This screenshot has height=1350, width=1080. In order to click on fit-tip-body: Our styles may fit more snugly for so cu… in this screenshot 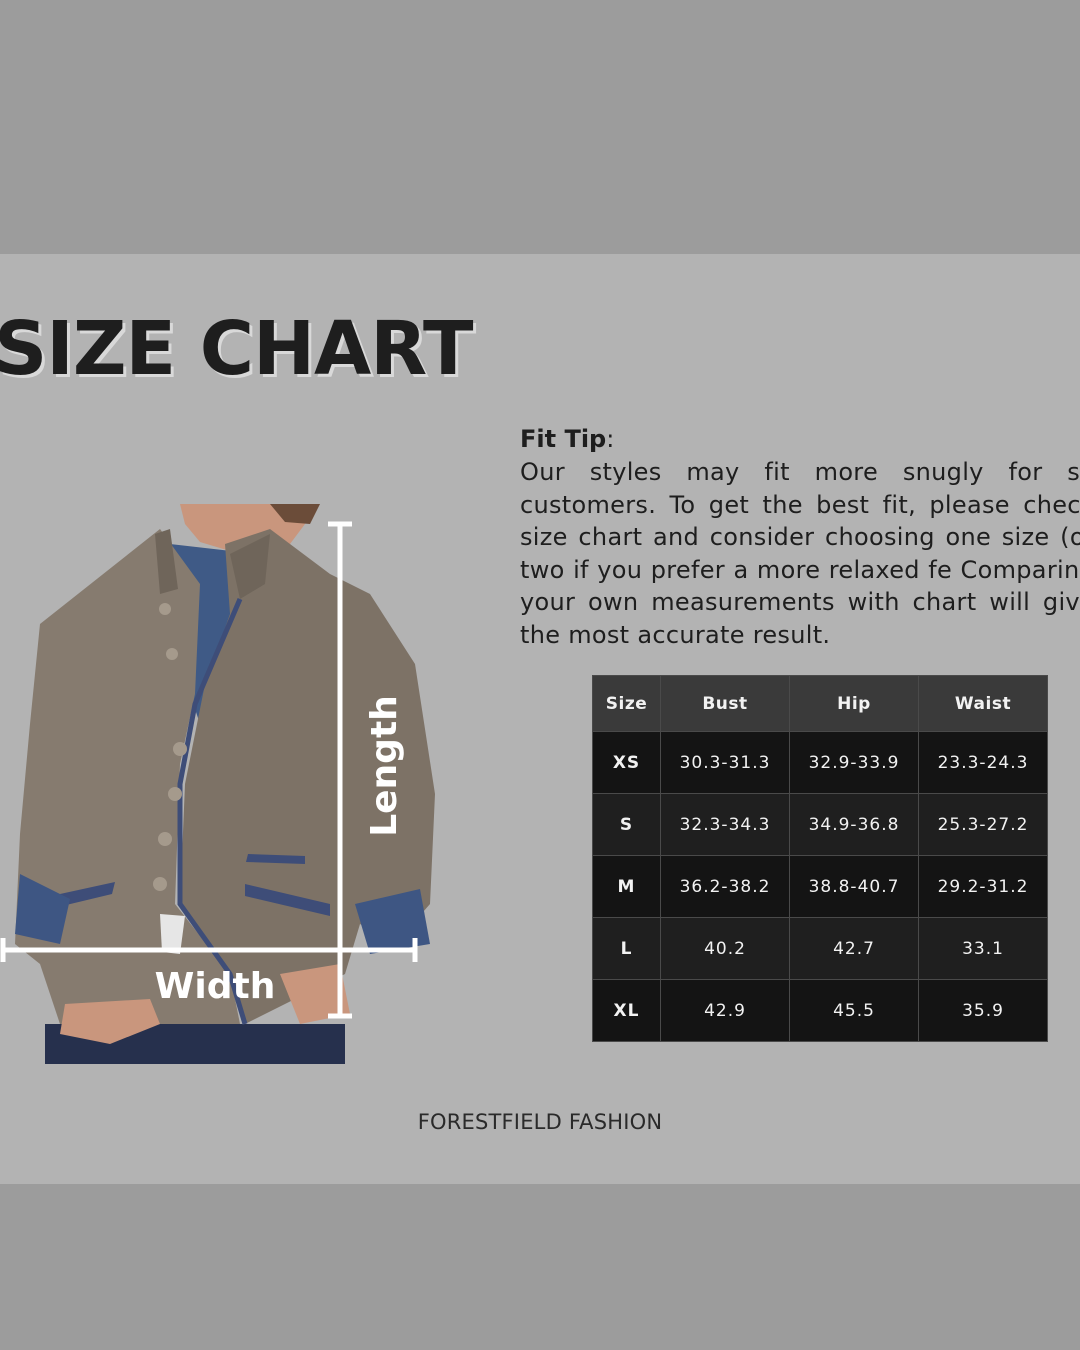, I will do `click(800, 553)`.